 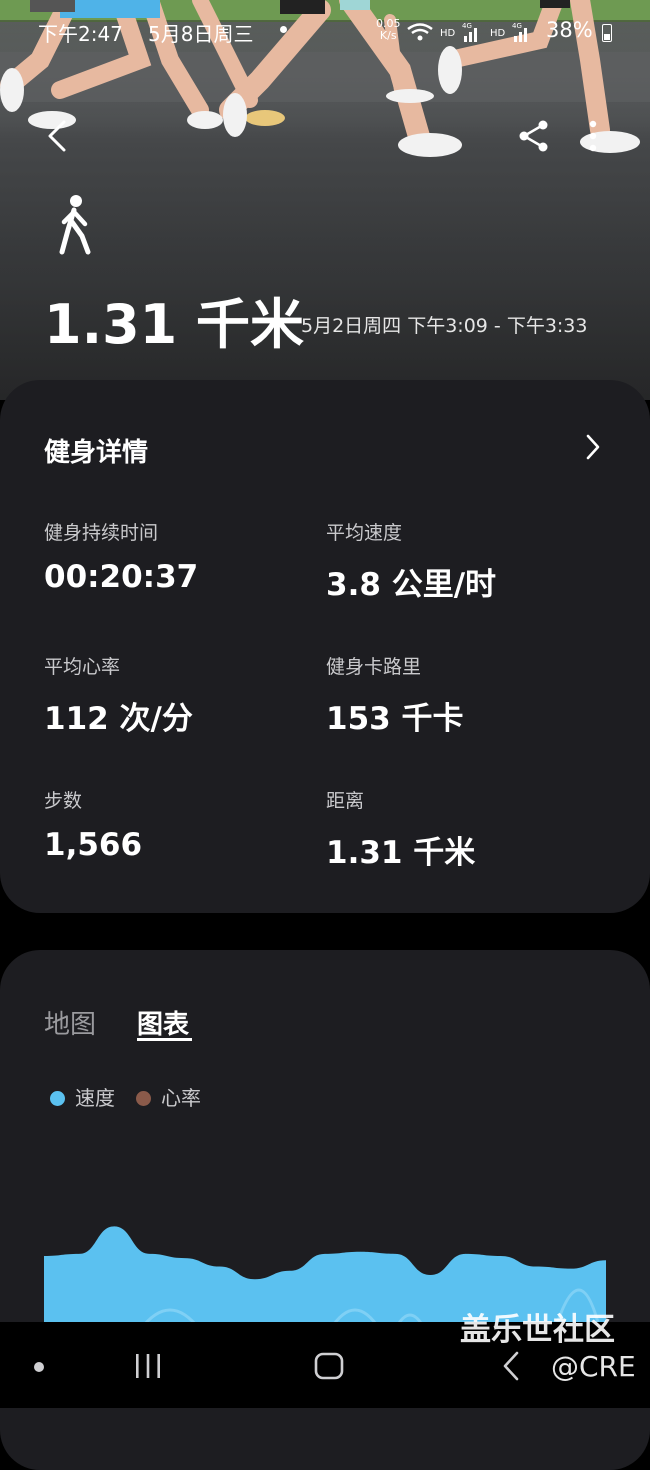 I want to click on more-options-button, so click(x=593, y=136).